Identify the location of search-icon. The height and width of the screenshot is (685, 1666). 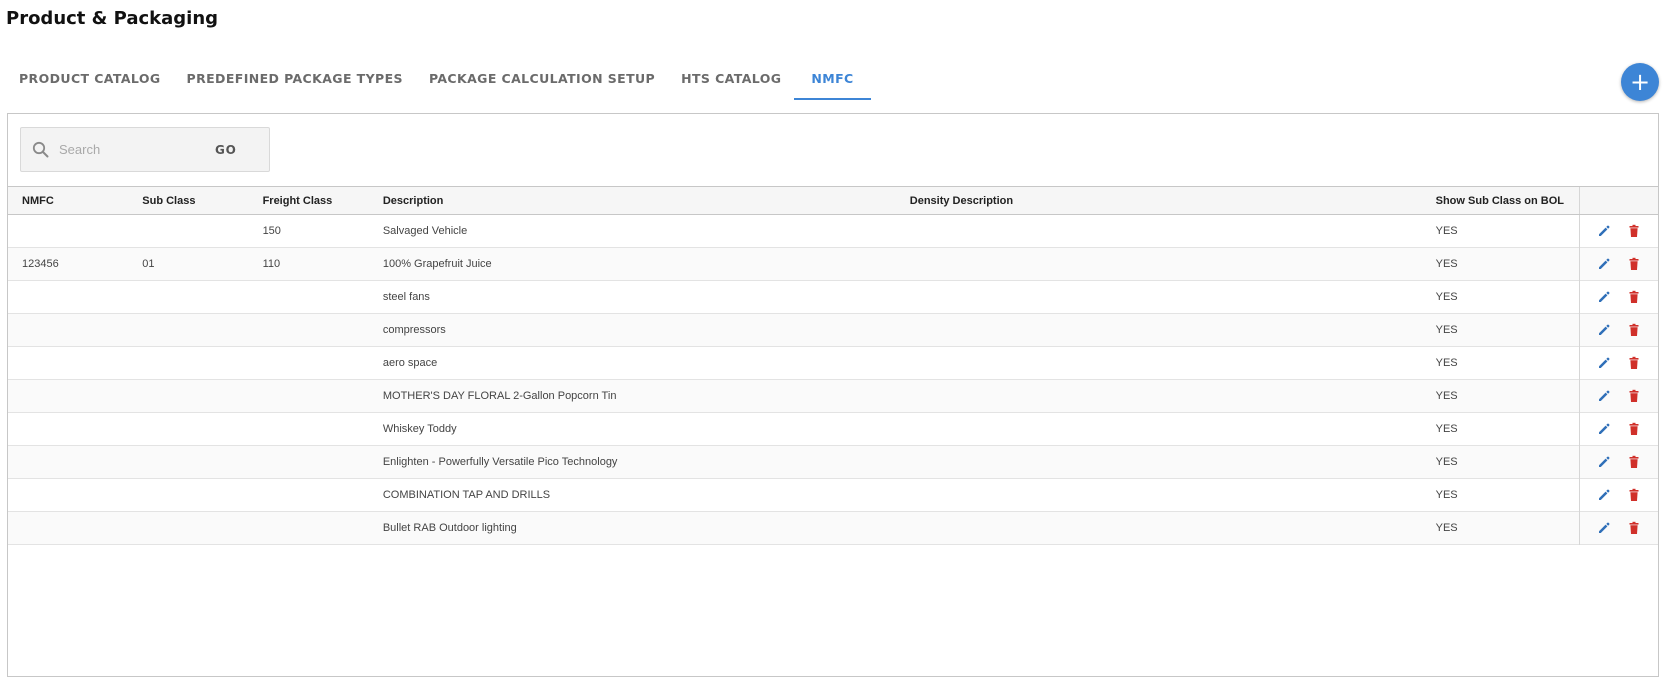
(41, 150).